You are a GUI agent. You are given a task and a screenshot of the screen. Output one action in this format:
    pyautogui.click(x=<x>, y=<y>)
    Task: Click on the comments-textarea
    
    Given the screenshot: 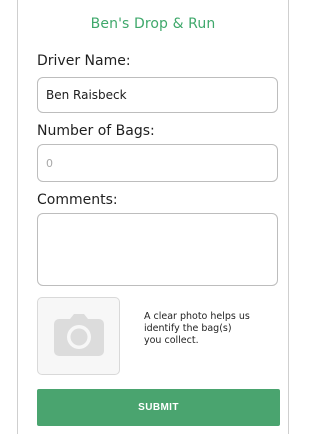 What is the action you would take?
    pyautogui.click(x=157, y=249)
    